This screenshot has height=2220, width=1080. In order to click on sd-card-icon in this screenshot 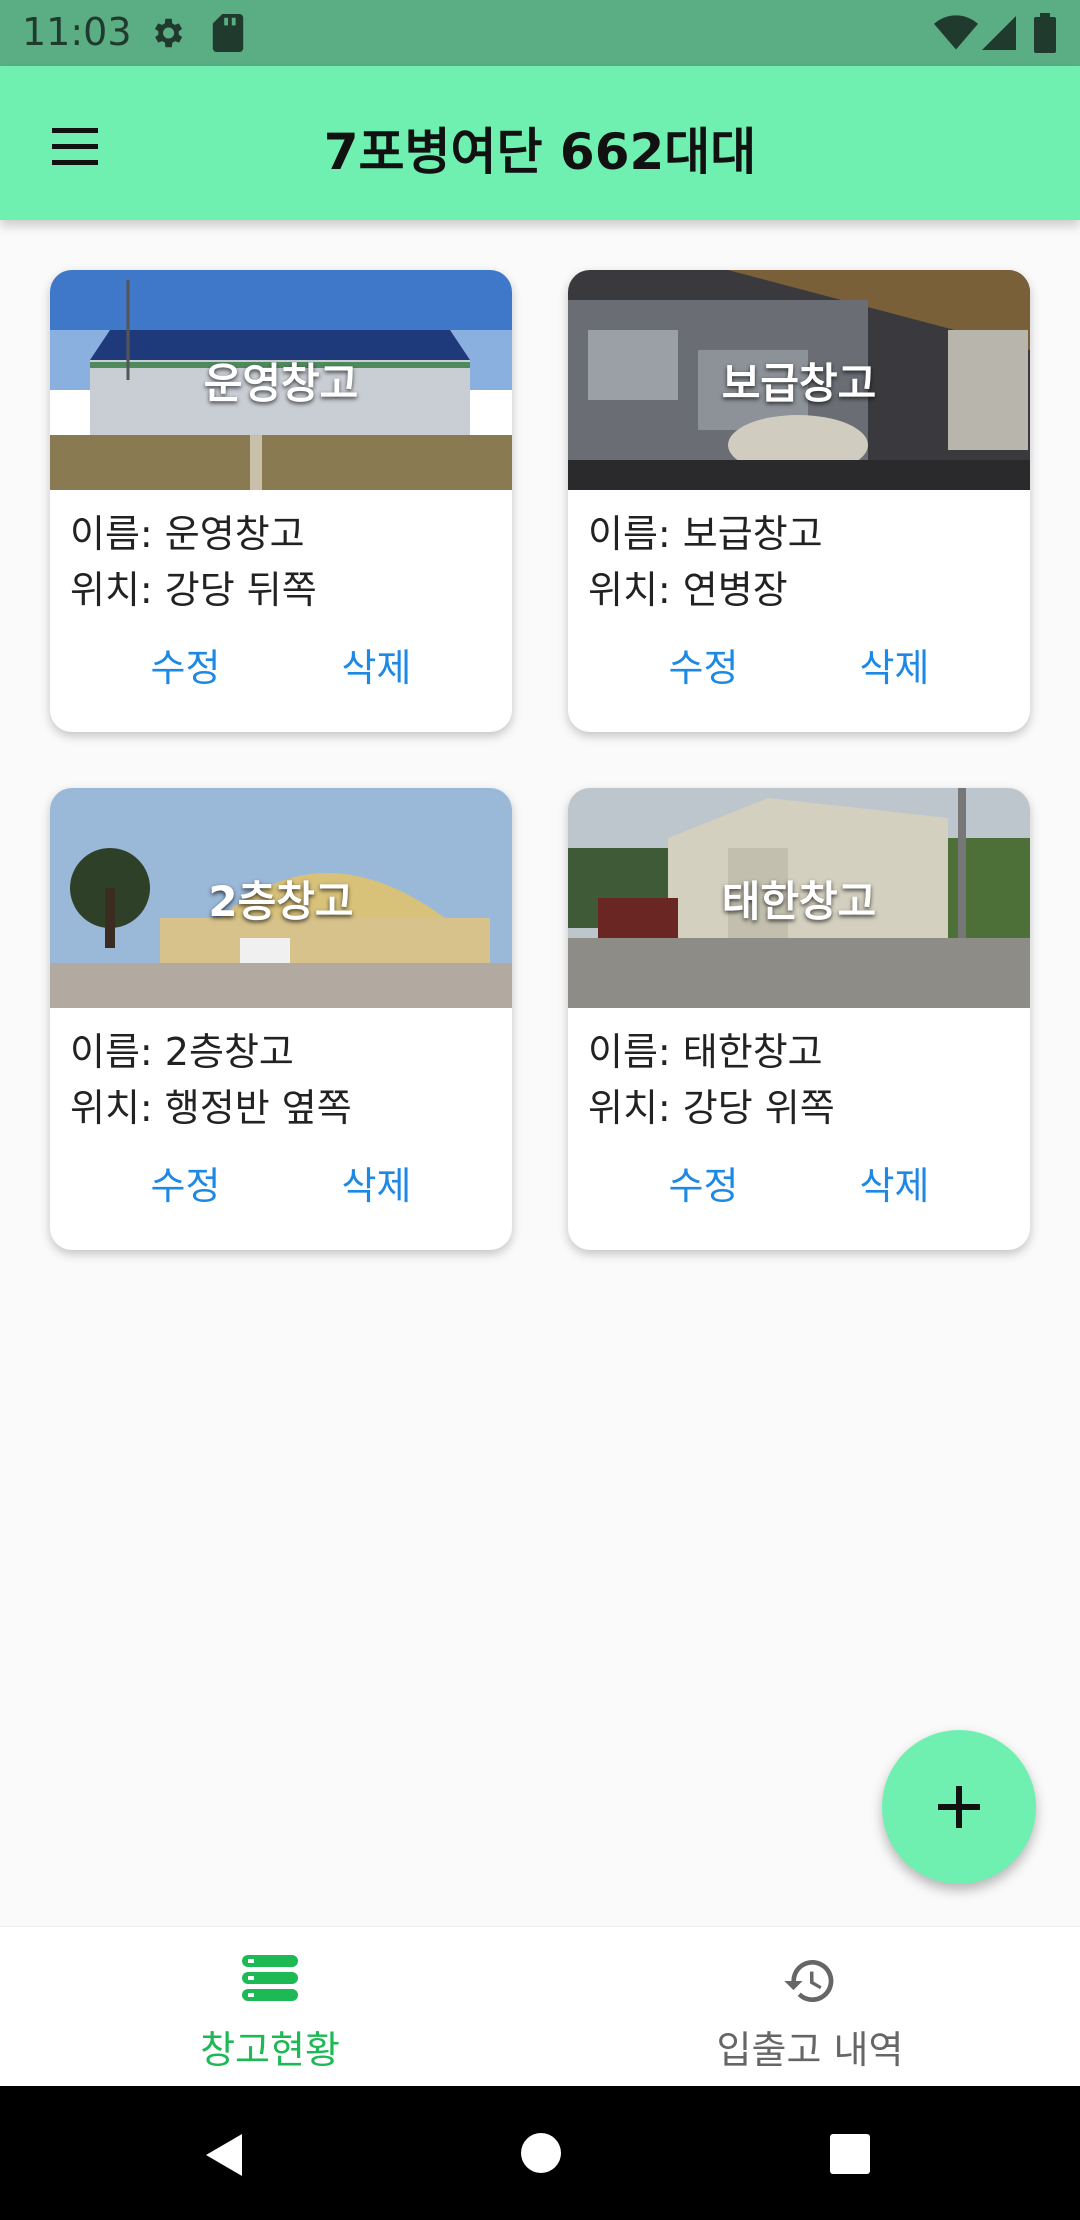, I will do `click(228, 33)`.